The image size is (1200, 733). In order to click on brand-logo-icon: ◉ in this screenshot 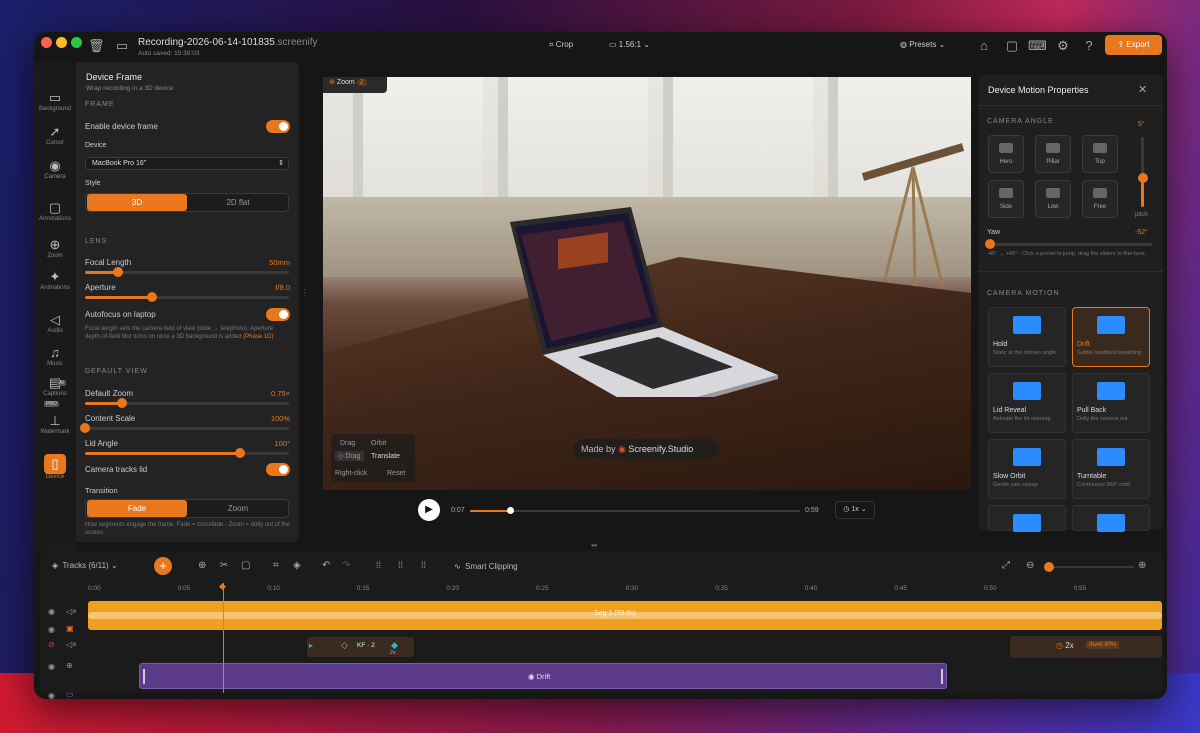, I will do `click(622, 449)`.